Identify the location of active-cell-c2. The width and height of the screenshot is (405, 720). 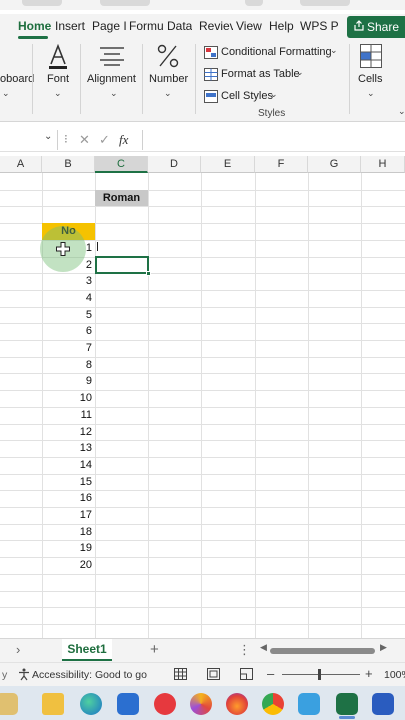
(122, 265).